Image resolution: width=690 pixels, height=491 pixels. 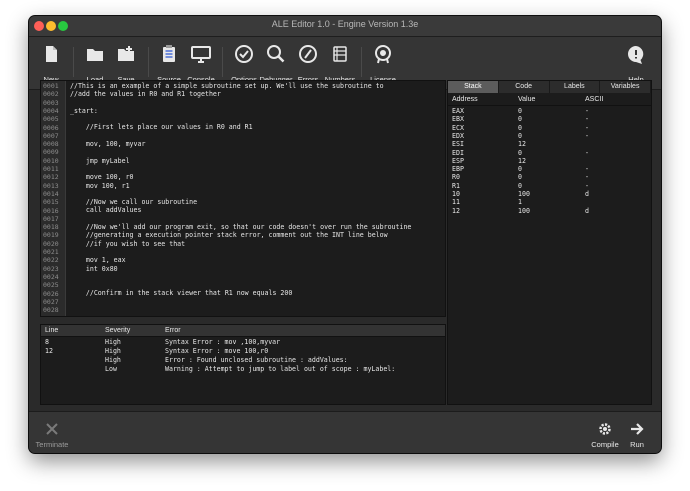 What do you see at coordinates (257, 177) in the screenshot?
I see `code-line: move 100, r0` at bounding box center [257, 177].